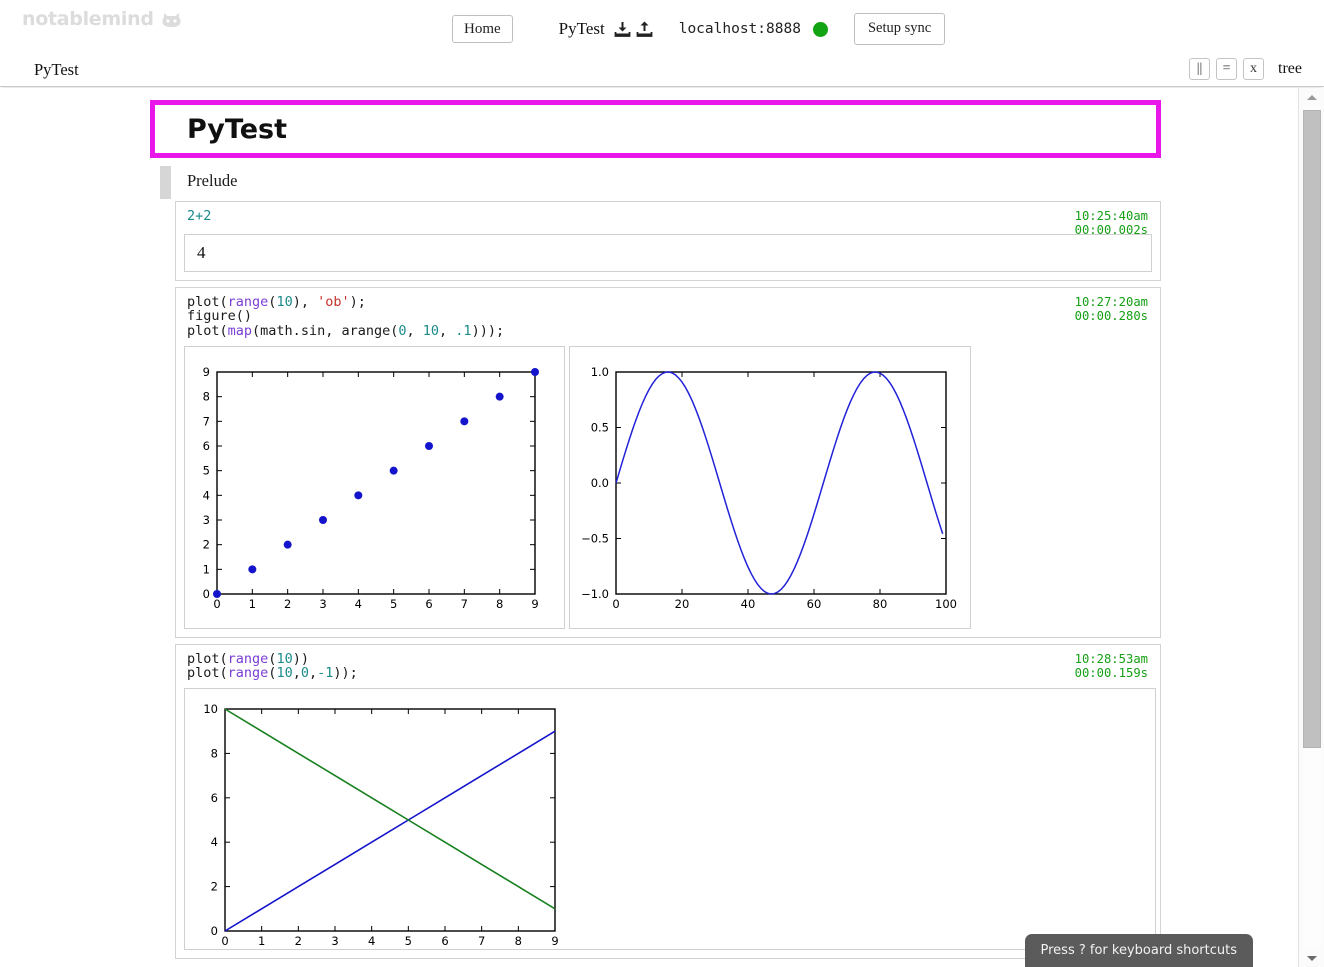  Describe the element at coordinates (305, 302) in the screenshot. I see `code-token: ),` at that location.